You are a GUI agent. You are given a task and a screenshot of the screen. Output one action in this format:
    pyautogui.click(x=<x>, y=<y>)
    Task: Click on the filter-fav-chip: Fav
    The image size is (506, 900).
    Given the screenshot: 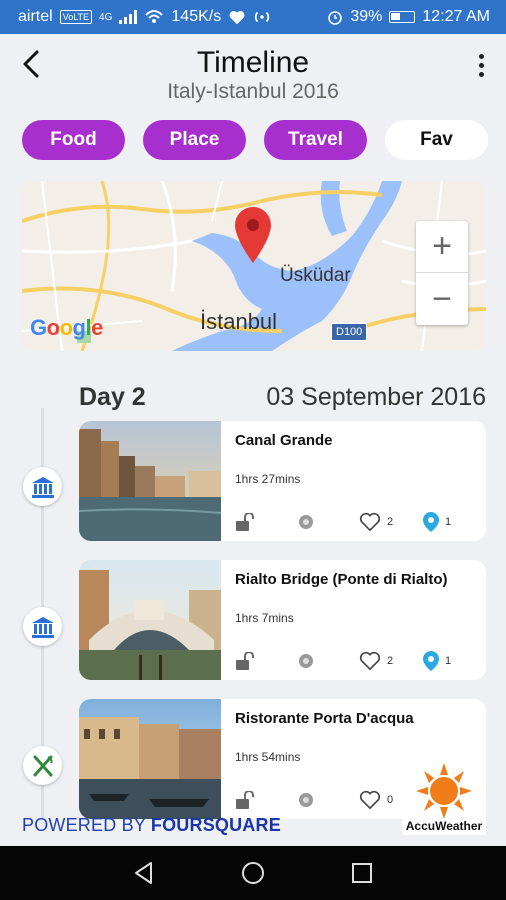 What is the action you would take?
    pyautogui.click(x=436, y=140)
    